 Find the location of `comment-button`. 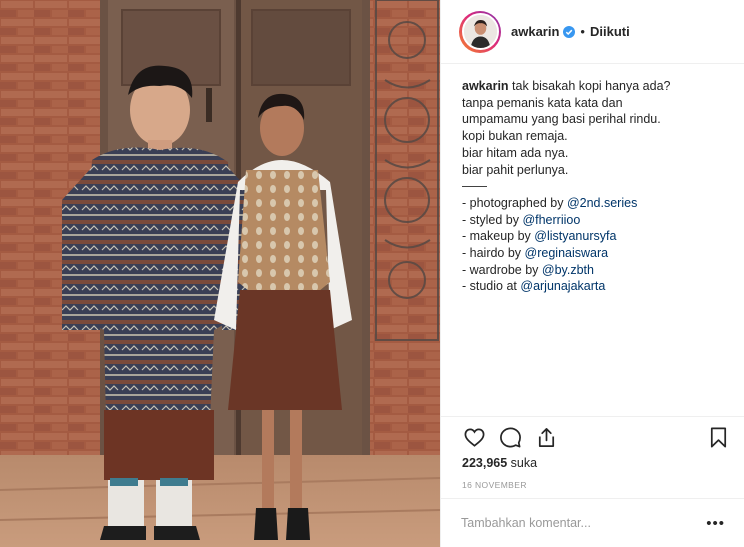

comment-button is located at coordinates (510, 437).